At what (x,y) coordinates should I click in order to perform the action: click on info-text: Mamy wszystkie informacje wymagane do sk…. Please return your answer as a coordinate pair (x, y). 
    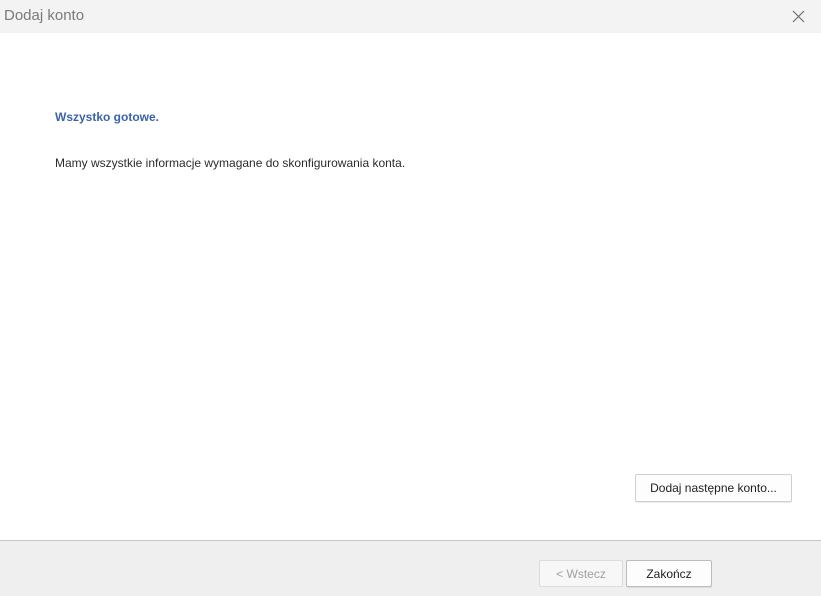
    Looking at the image, I should click on (230, 163).